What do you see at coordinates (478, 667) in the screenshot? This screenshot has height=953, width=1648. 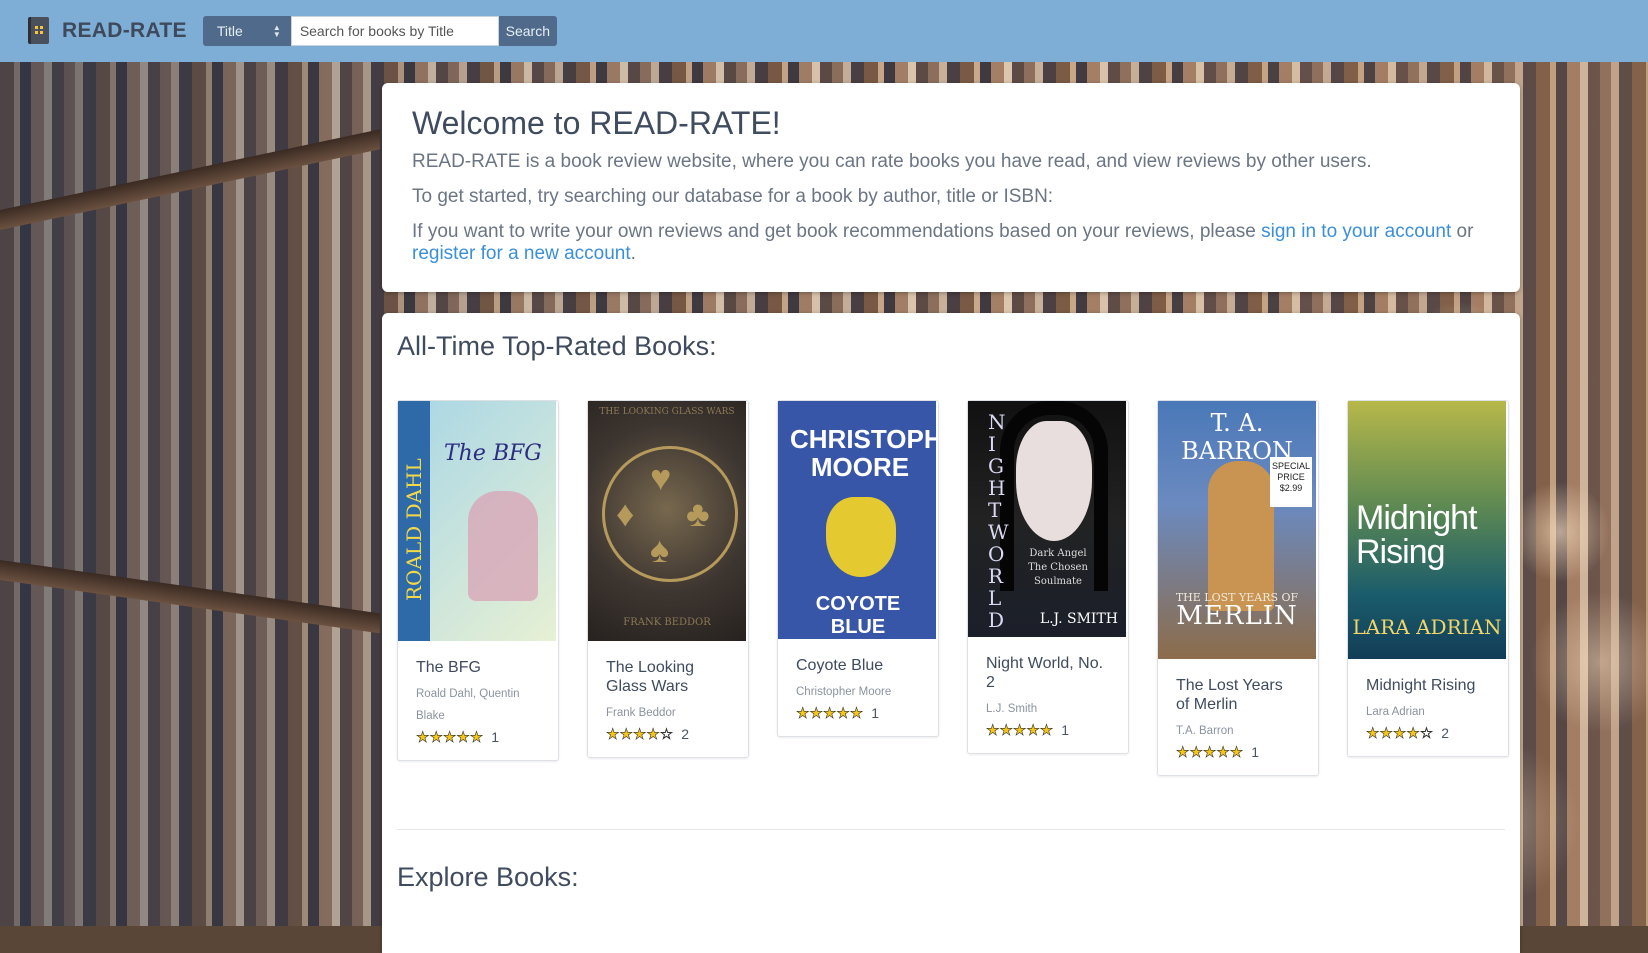 I see `book-title: The BFG` at bounding box center [478, 667].